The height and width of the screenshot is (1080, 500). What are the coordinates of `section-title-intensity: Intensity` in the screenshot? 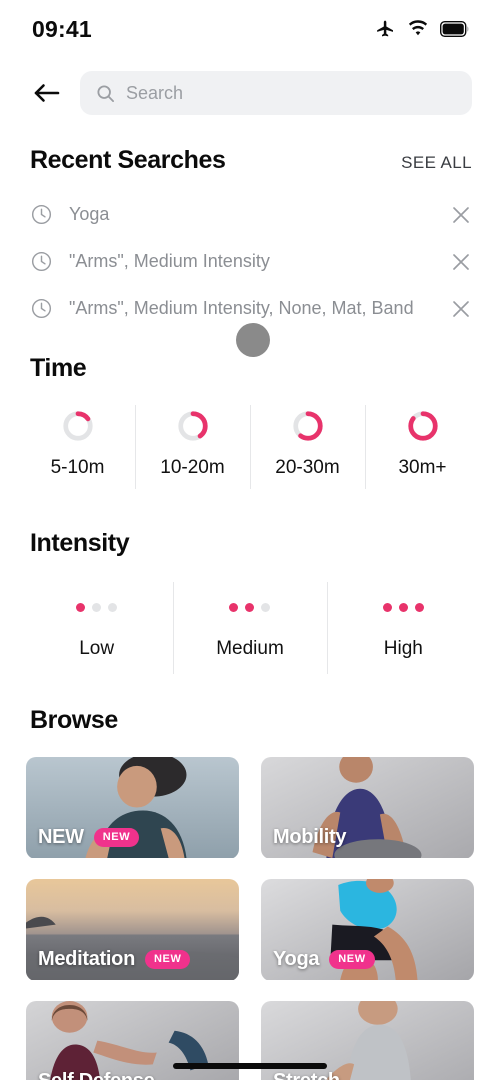 It's located at (80, 543).